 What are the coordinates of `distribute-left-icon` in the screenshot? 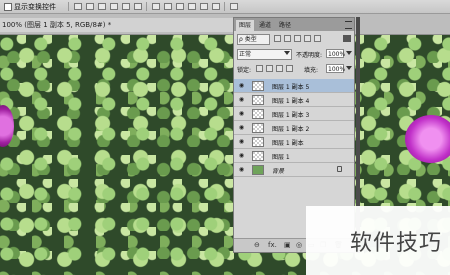 It's located at (192, 6).